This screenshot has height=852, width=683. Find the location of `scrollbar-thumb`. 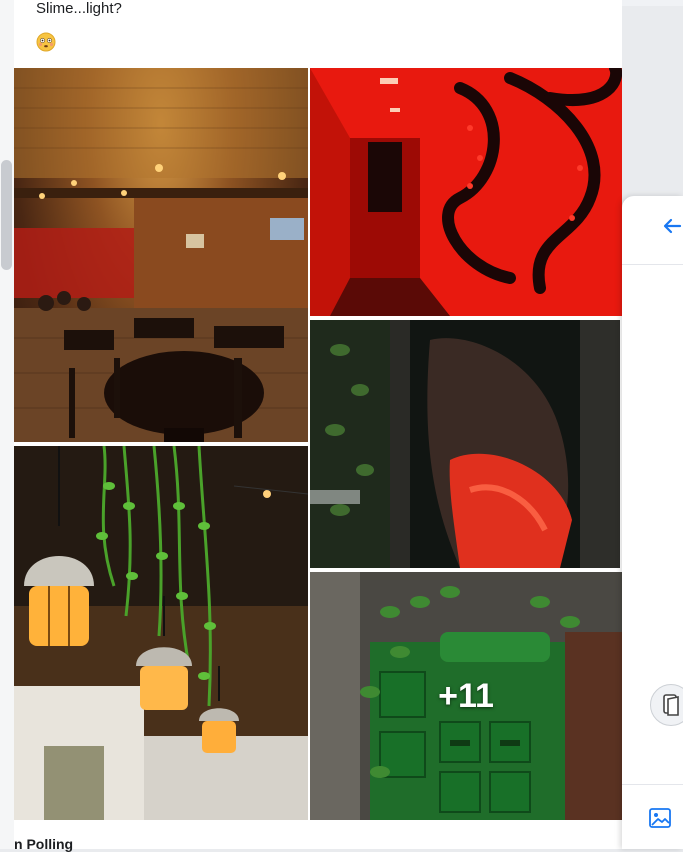

scrollbar-thumb is located at coordinates (6, 215).